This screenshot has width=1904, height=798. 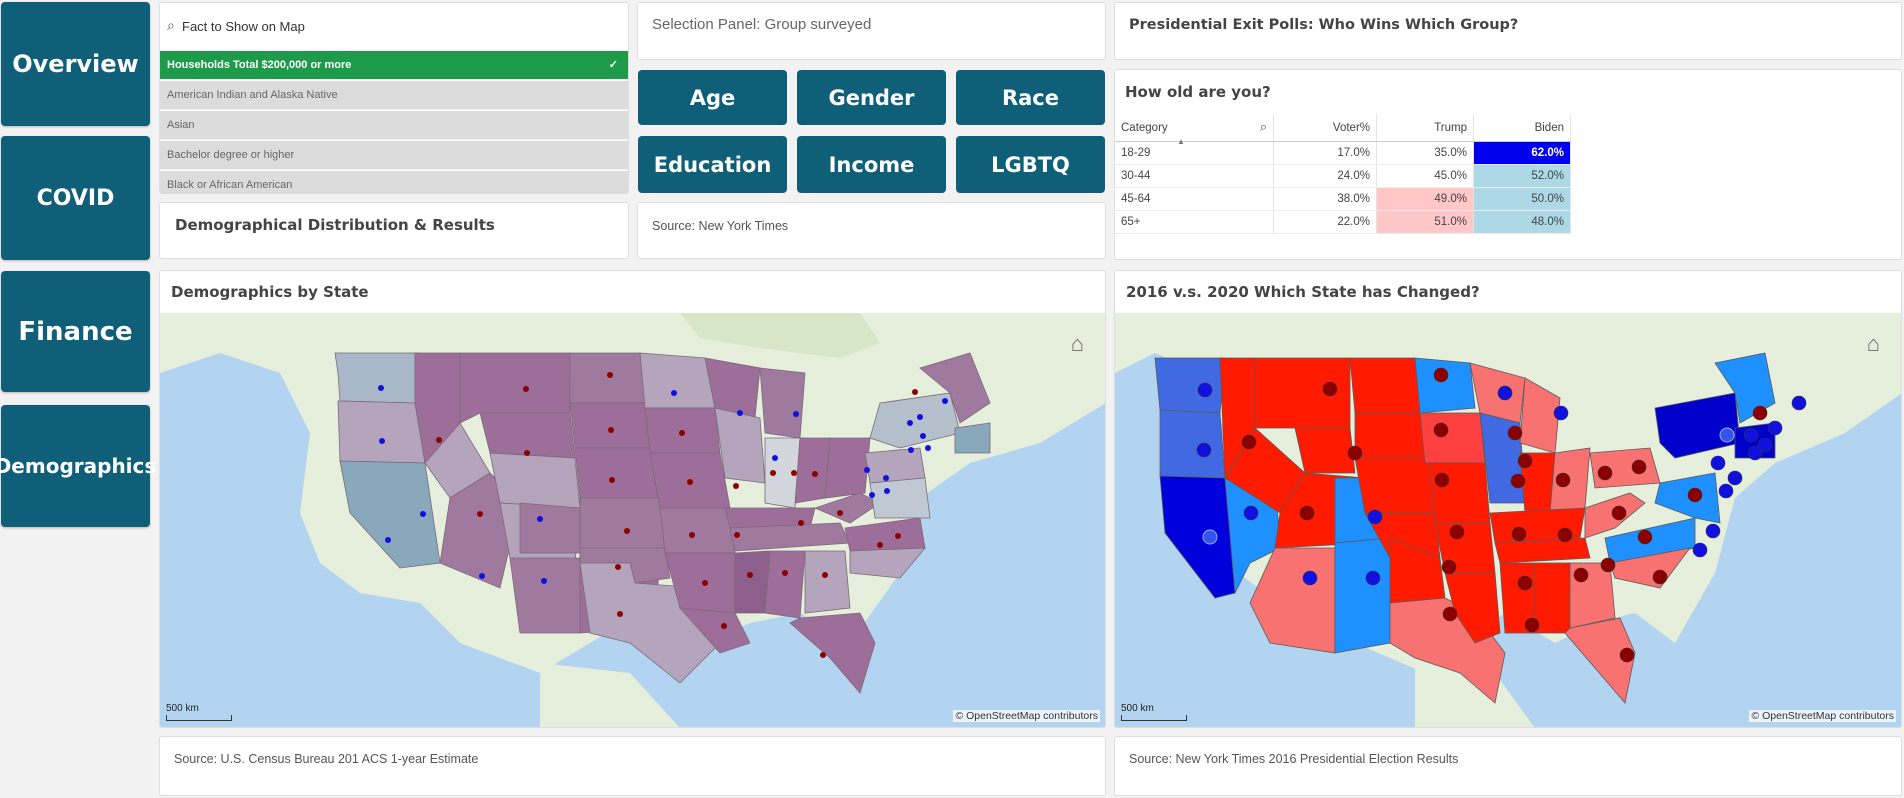 I want to click on column-header-biden: Biden, so click(x=1522, y=128).